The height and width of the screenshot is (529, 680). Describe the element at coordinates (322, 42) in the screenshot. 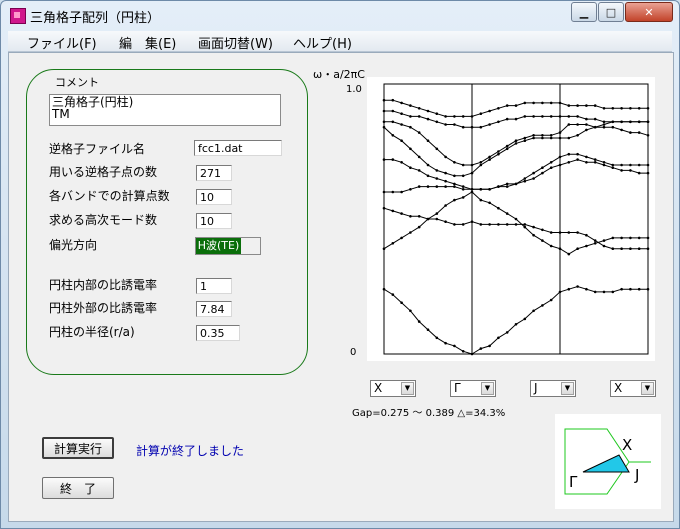

I see `menu-help: ヘルプ(H)` at that location.